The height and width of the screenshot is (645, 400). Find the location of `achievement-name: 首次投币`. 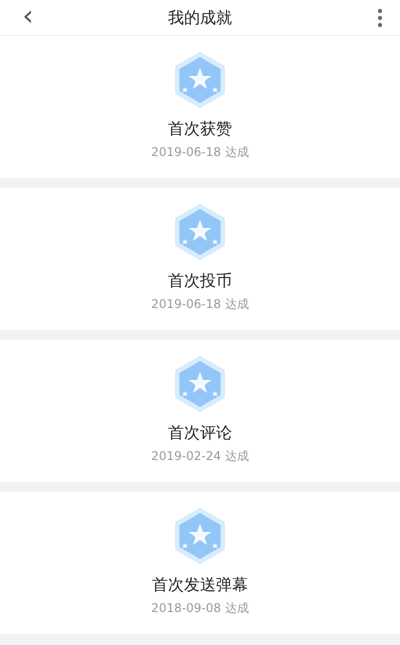

achievement-name: 首次投币 is located at coordinates (200, 281).